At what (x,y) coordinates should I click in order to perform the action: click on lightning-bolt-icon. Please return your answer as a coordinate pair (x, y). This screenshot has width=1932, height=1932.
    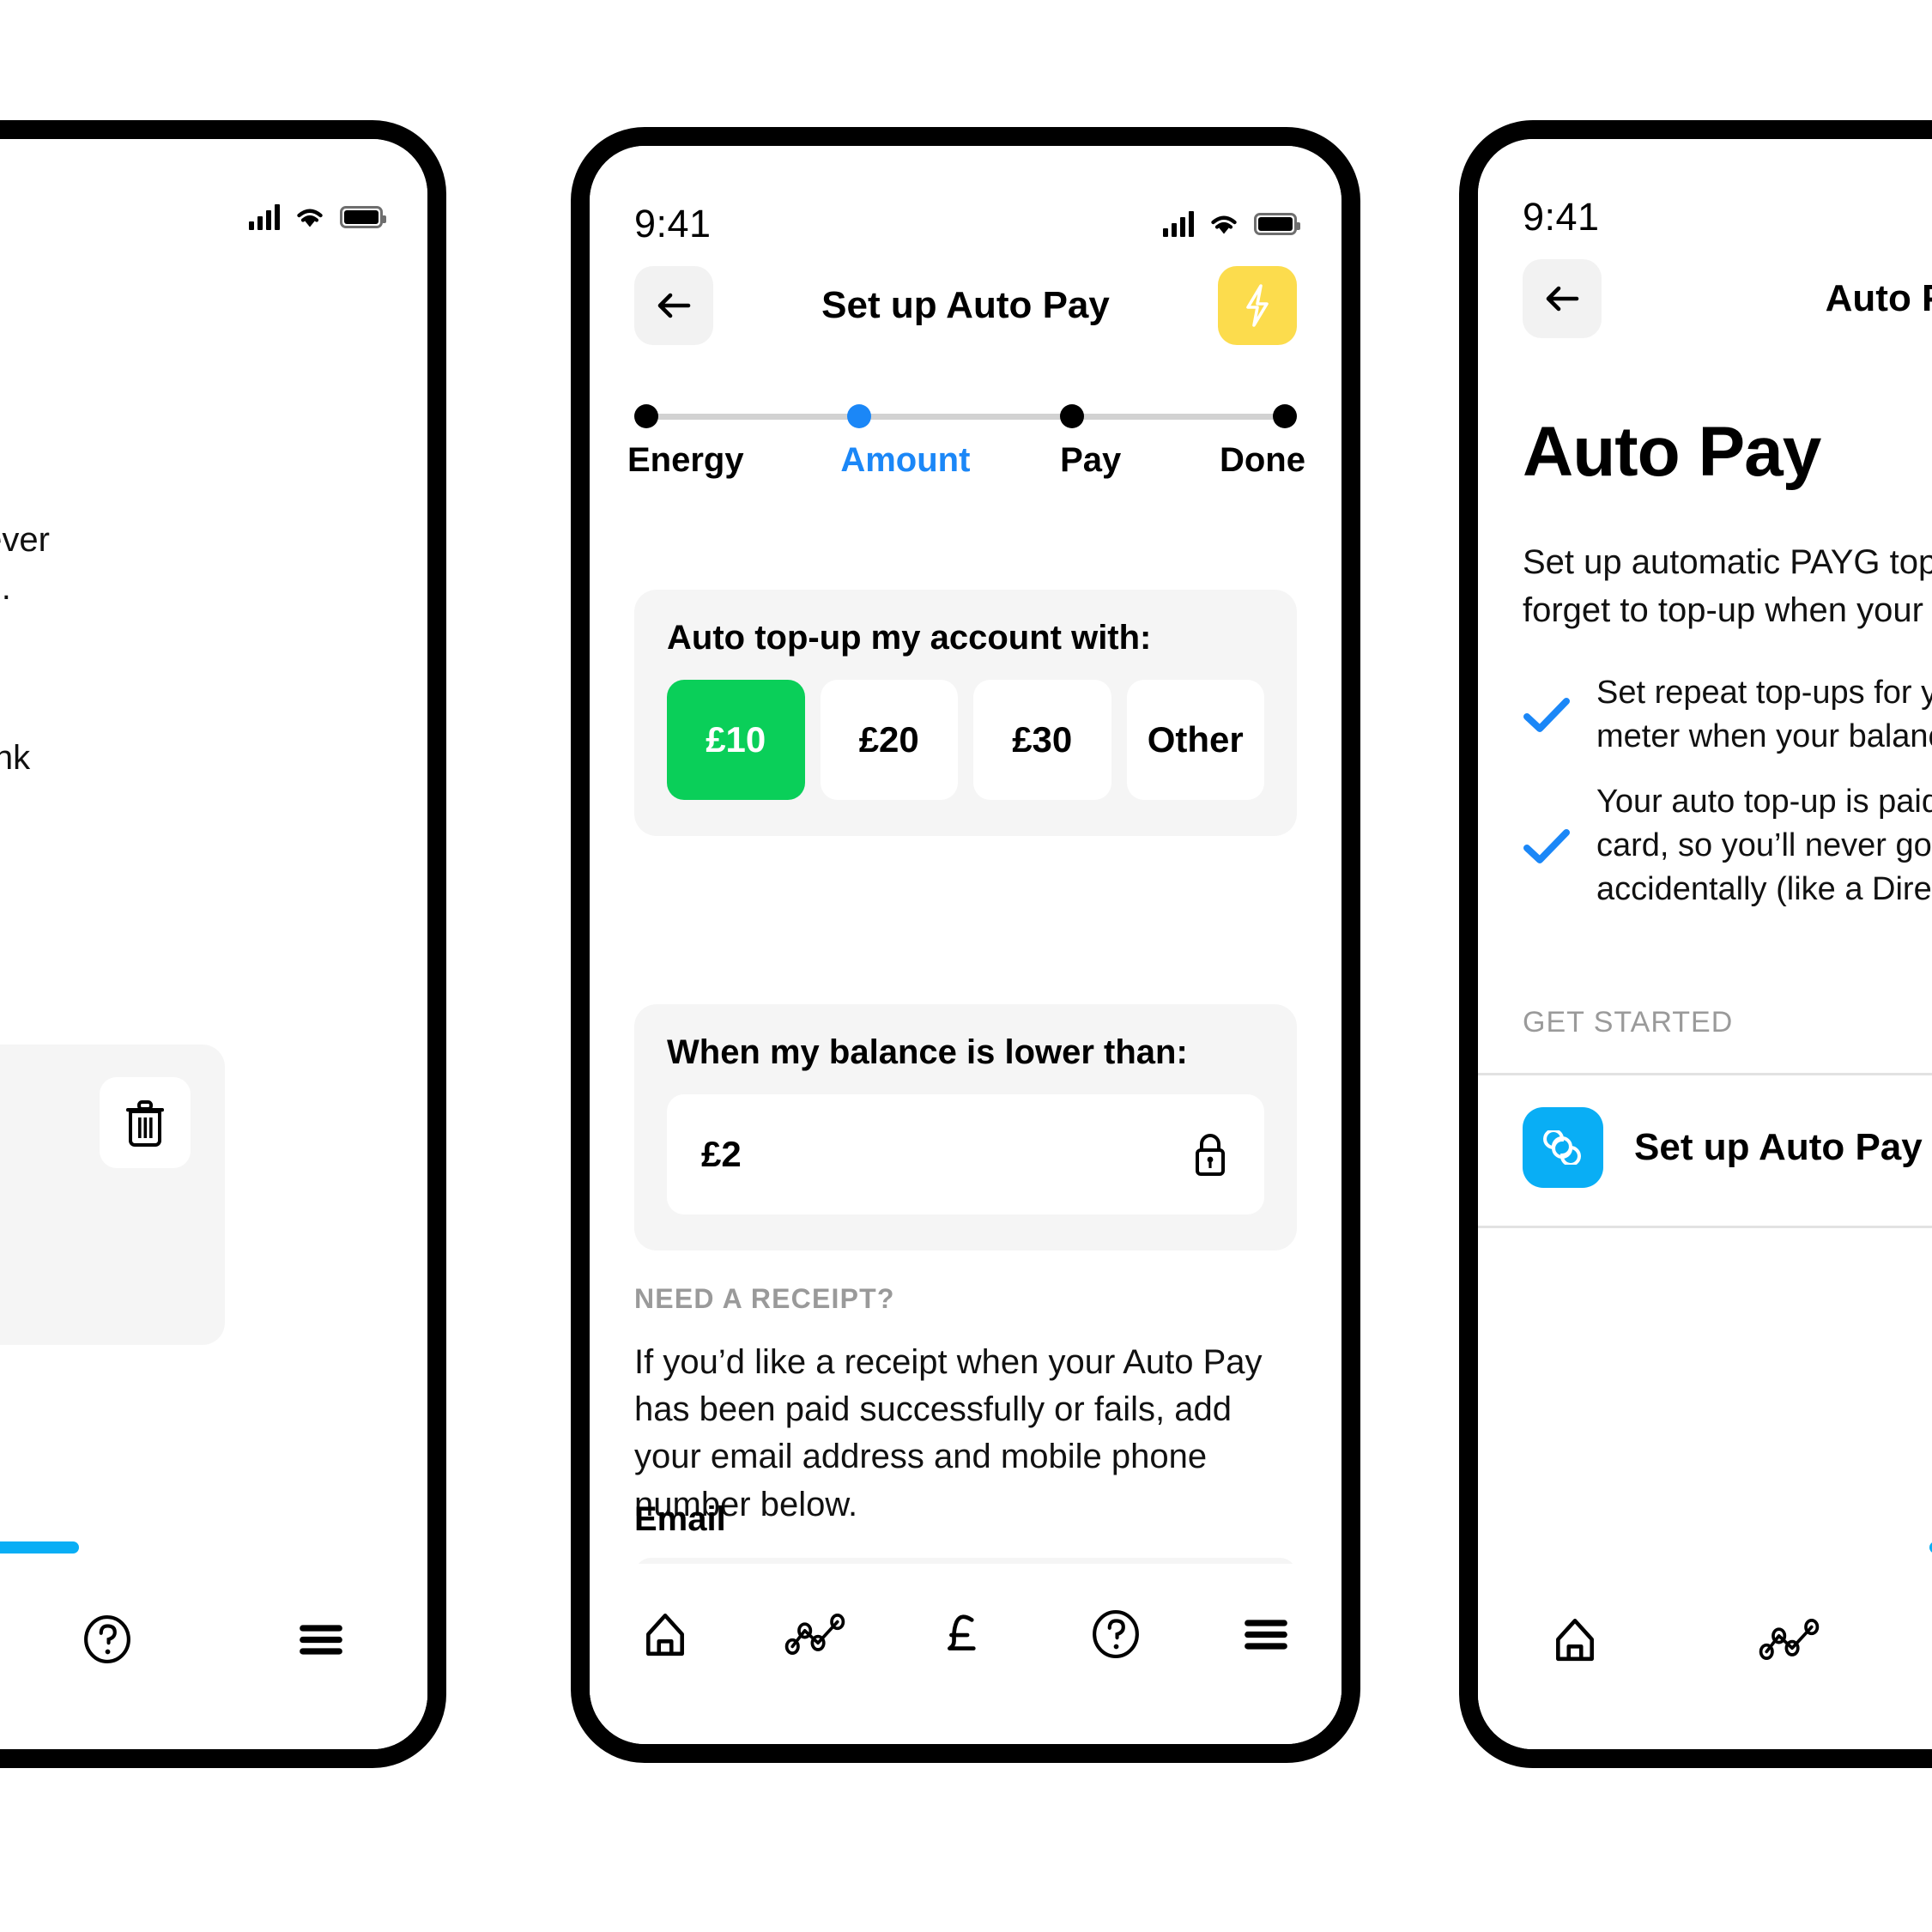
    Looking at the image, I should click on (1257, 306).